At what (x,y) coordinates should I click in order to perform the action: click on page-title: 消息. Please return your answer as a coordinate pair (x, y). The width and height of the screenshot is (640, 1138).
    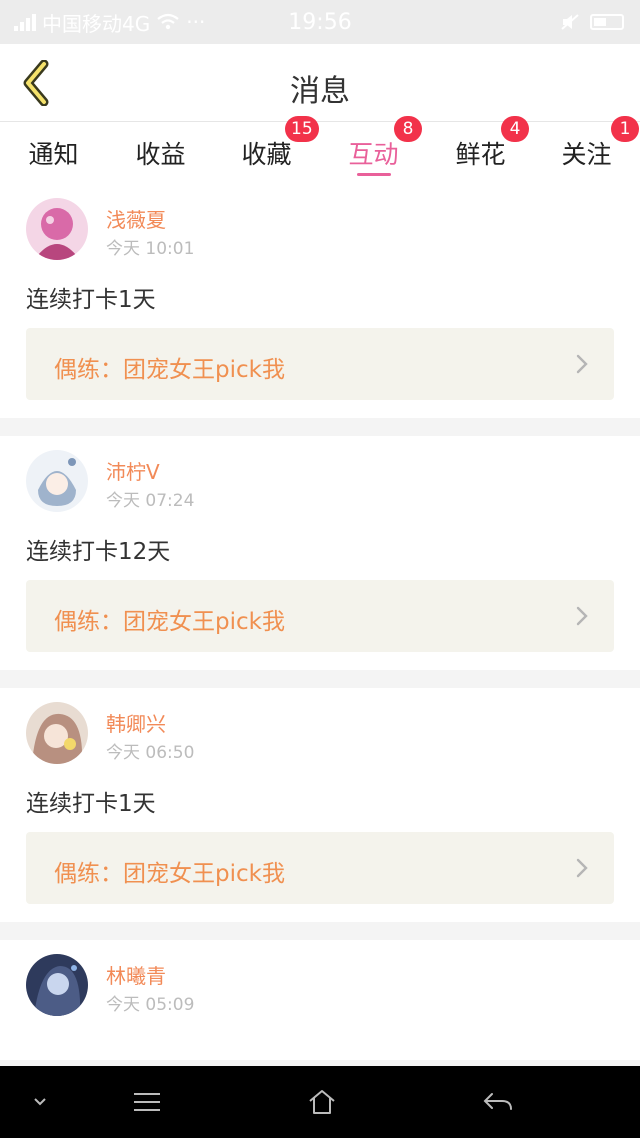
    Looking at the image, I should click on (320, 91).